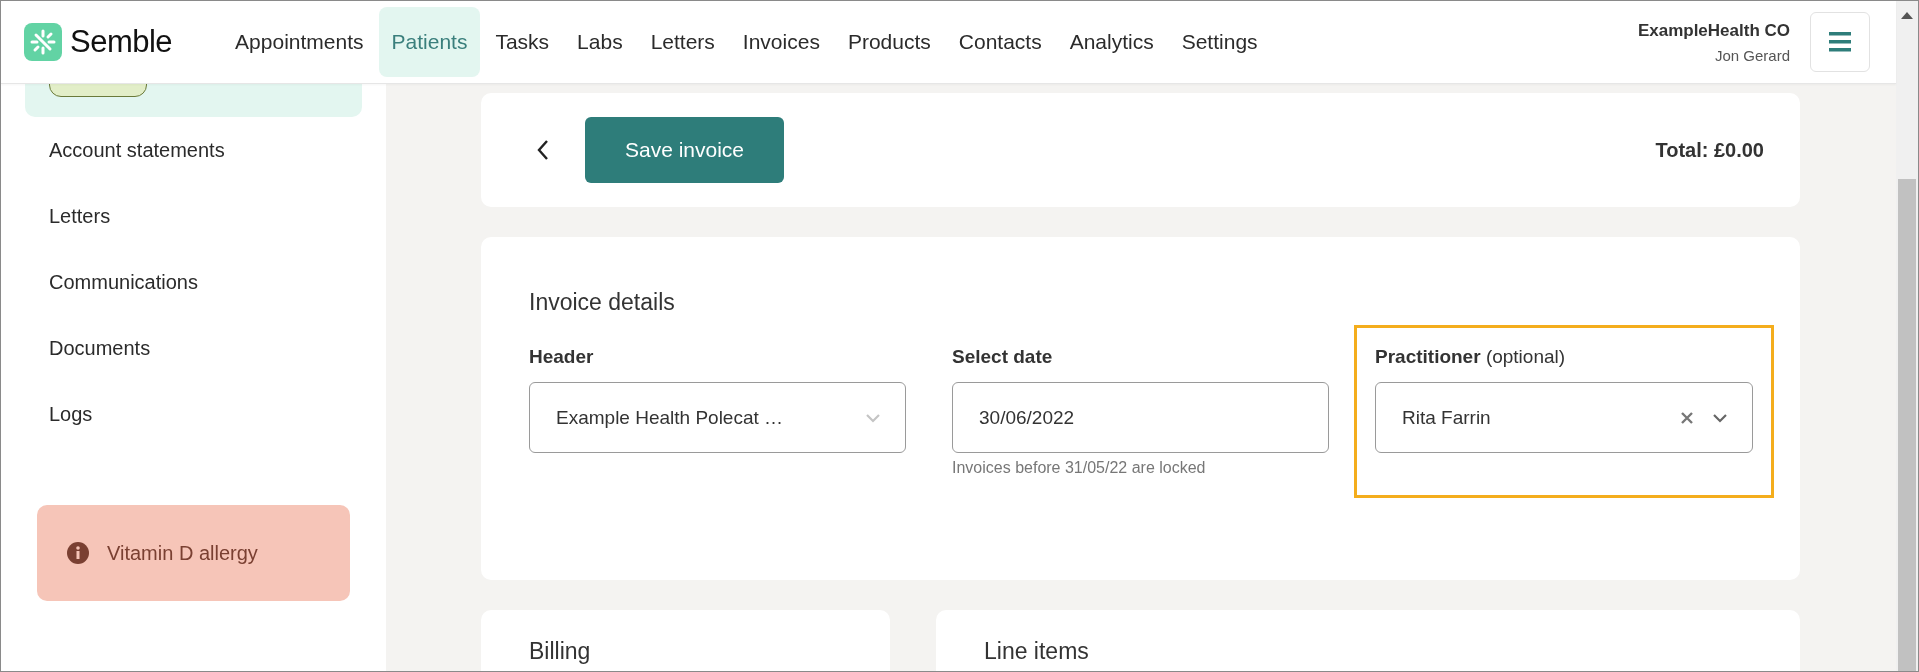  I want to click on alert-text: Vitamin D allergy, so click(182, 553).